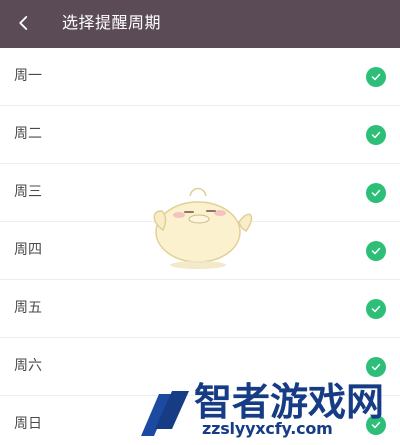 This screenshot has width=400, height=445. I want to click on day-label: 周日, so click(28, 424).